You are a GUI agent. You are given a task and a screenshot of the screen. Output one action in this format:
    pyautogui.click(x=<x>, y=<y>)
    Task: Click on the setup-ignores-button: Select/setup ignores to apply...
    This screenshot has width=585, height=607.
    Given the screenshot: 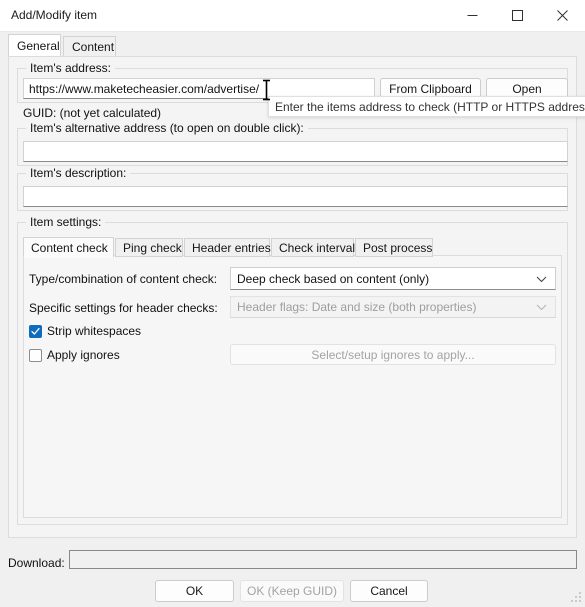 What is the action you would take?
    pyautogui.click(x=393, y=354)
    